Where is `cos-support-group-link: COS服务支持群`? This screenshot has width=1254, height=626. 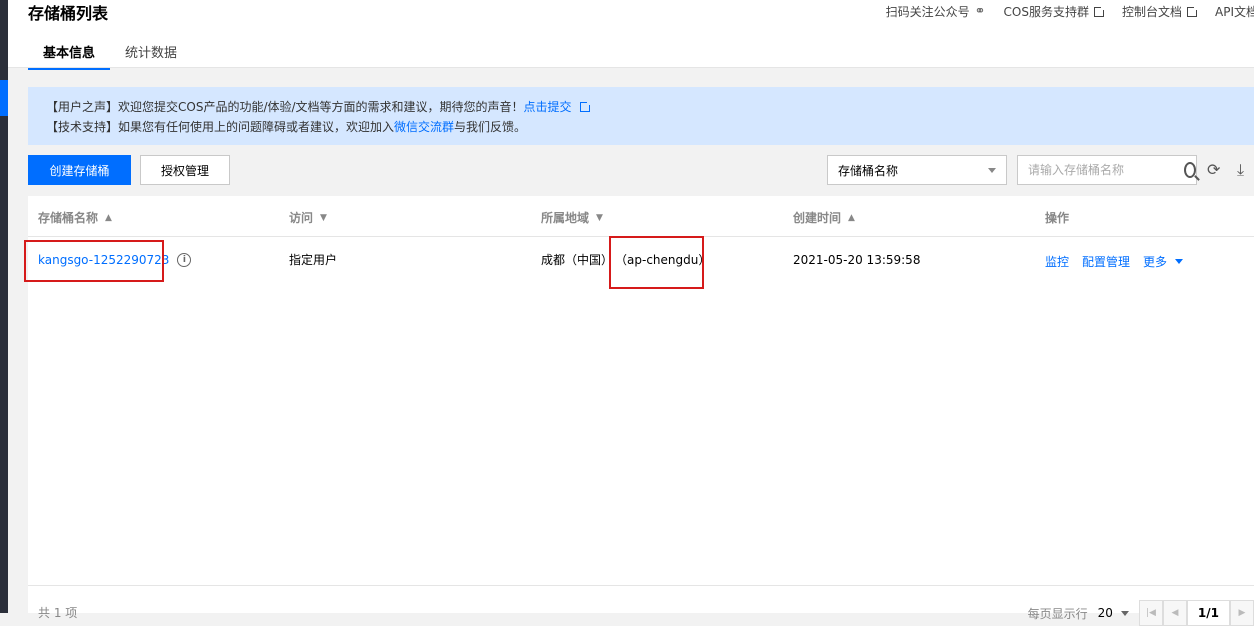 cos-support-group-link: COS服务支持群 is located at coordinates (1055, 11).